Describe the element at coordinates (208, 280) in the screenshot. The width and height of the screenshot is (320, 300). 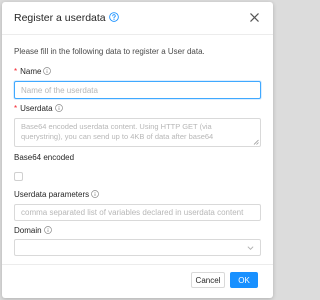
I see `cancel-button: Cancel` at that location.